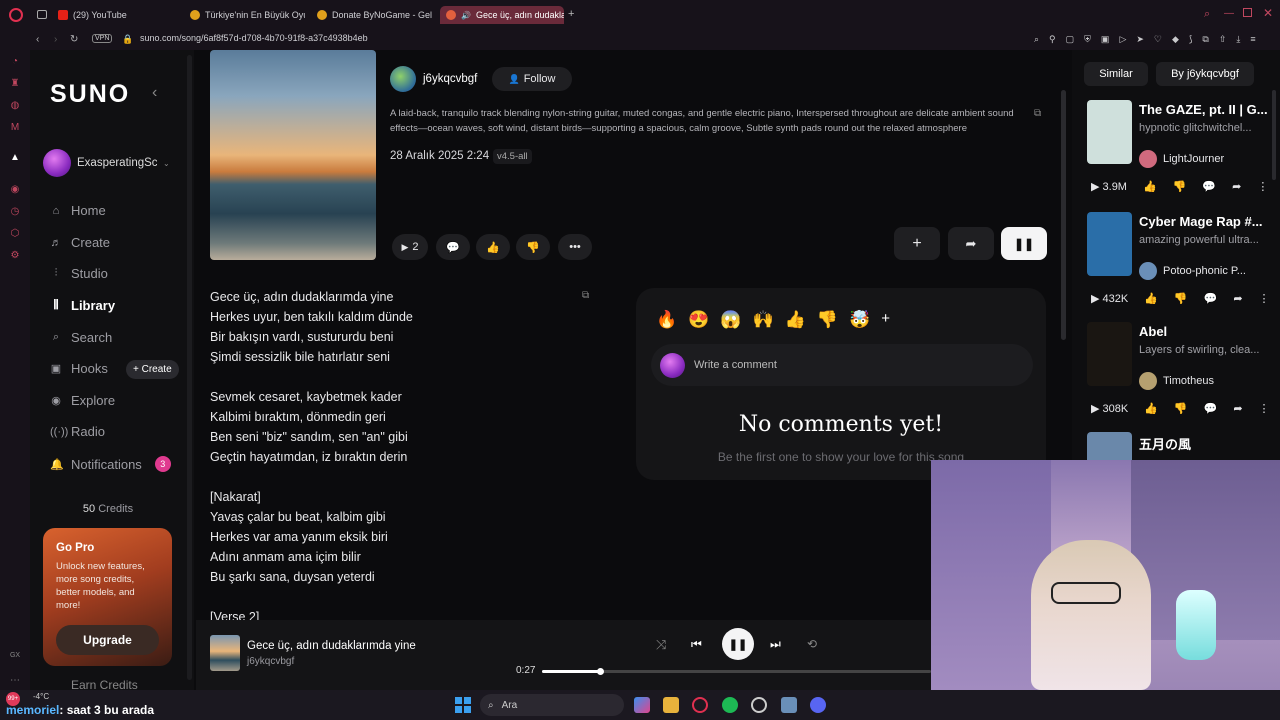 This screenshot has height=720, width=1280. Describe the element at coordinates (331, 646) in the screenshot. I see `player-title: Gece üç, adın dudaklarımda yine` at that location.